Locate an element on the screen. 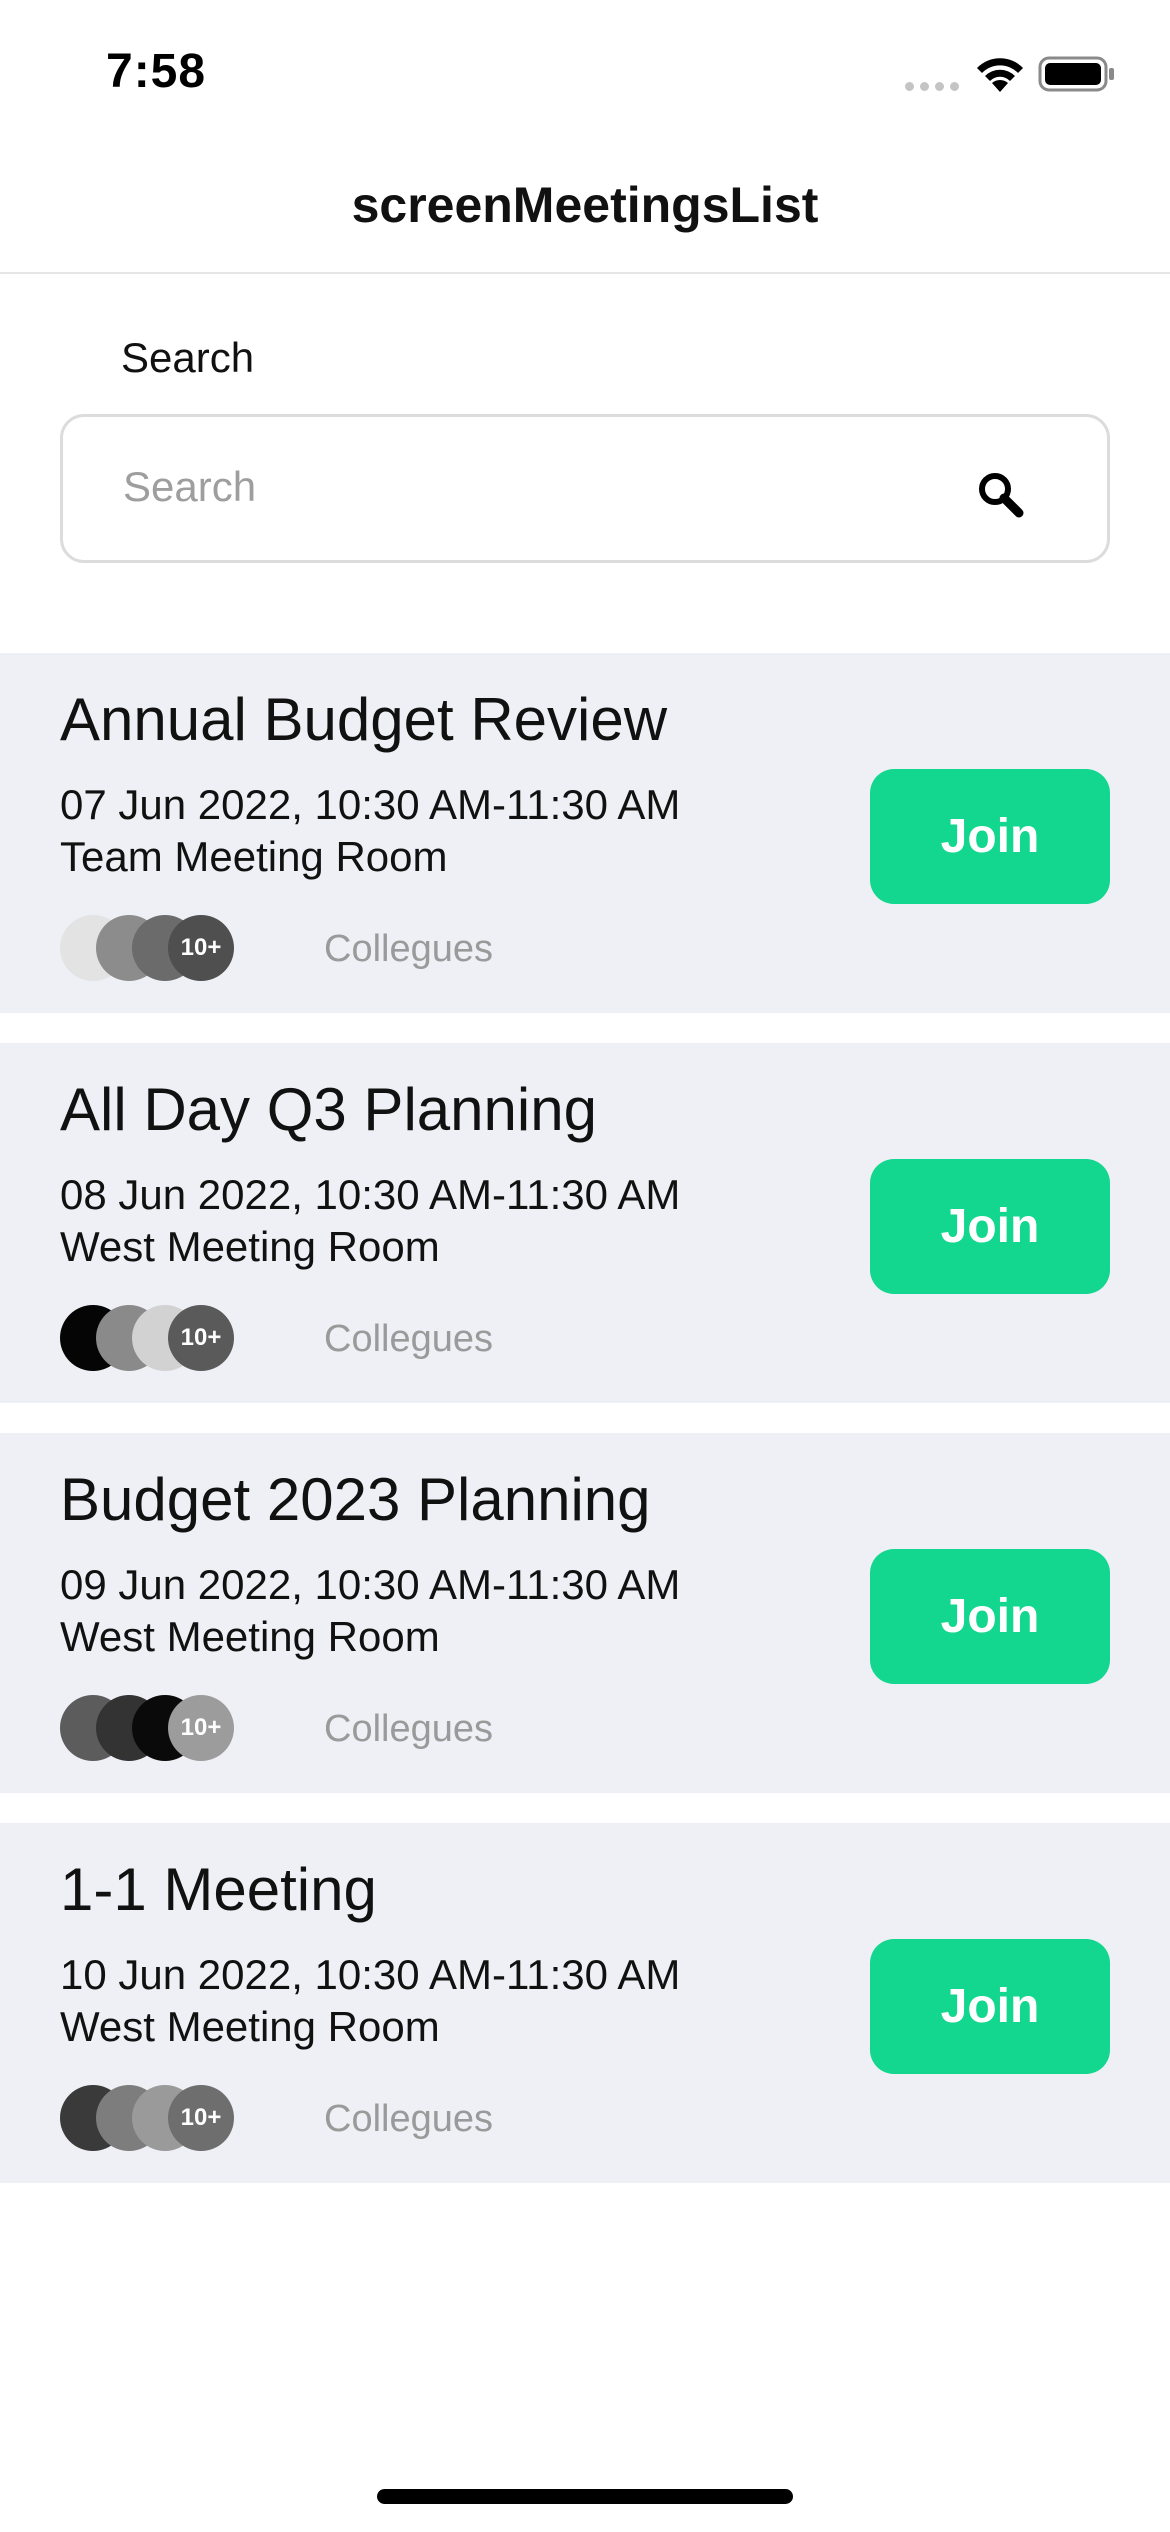  wifi-icon is located at coordinates (1000, 75).